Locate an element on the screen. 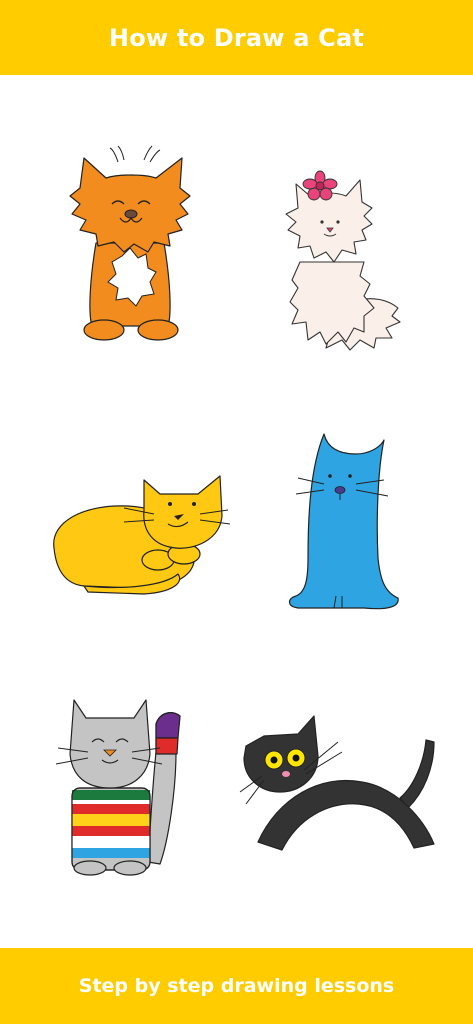  tall-blue-cat-icon is located at coordinates (344, 523).